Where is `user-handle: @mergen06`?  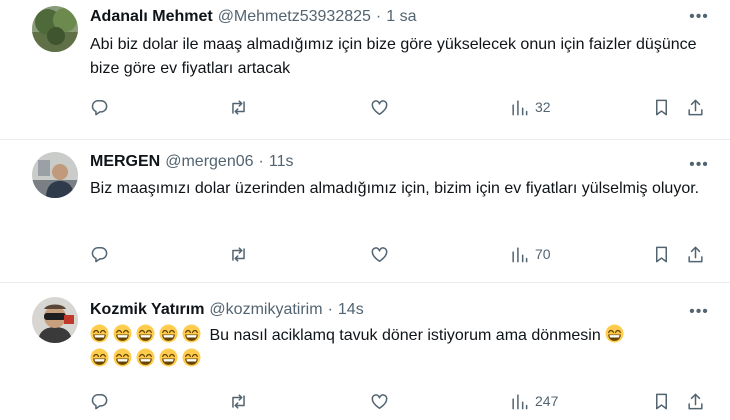
user-handle: @mergen06 is located at coordinates (209, 162).